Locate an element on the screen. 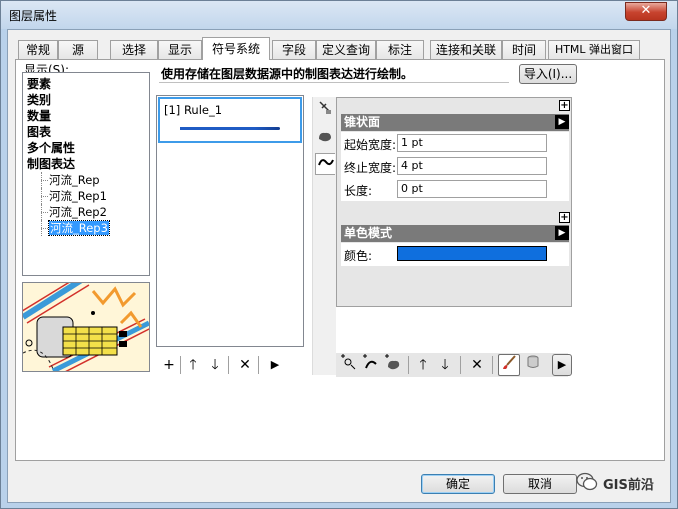  tab-labels: 标注 is located at coordinates (400, 49).